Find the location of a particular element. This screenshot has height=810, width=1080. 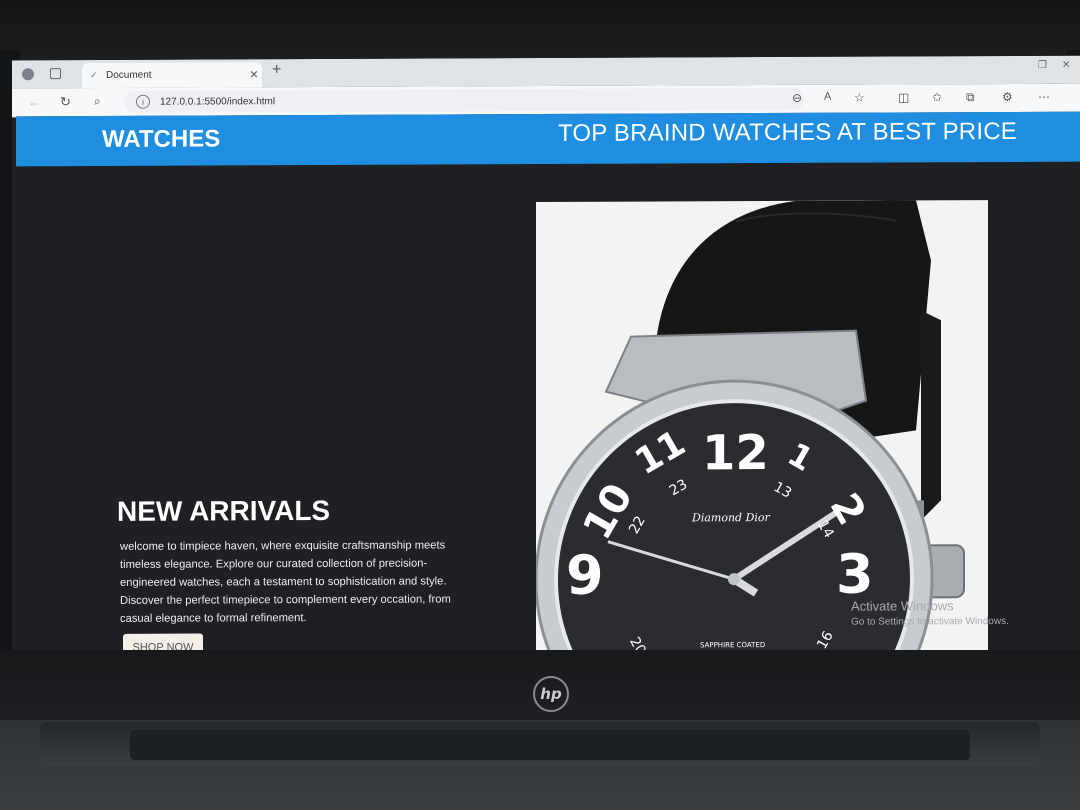

watch-strap-side is located at coordinates (931, 415).